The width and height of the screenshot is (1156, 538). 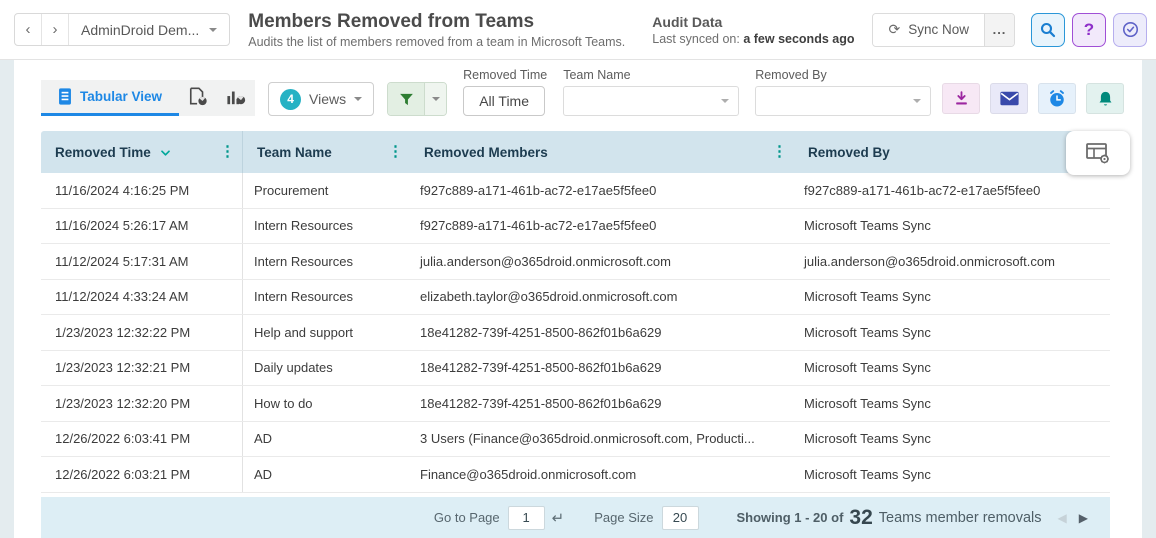 I want to click on search-icon, so click(x=1048, y=29).